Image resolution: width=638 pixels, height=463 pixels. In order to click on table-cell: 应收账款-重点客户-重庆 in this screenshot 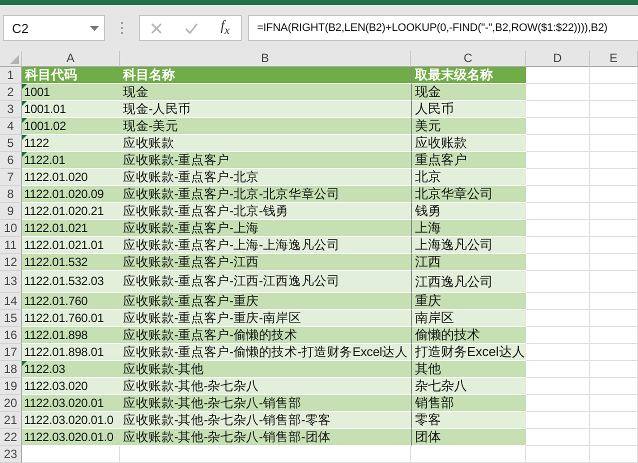, I will do `click(265, 301)`.